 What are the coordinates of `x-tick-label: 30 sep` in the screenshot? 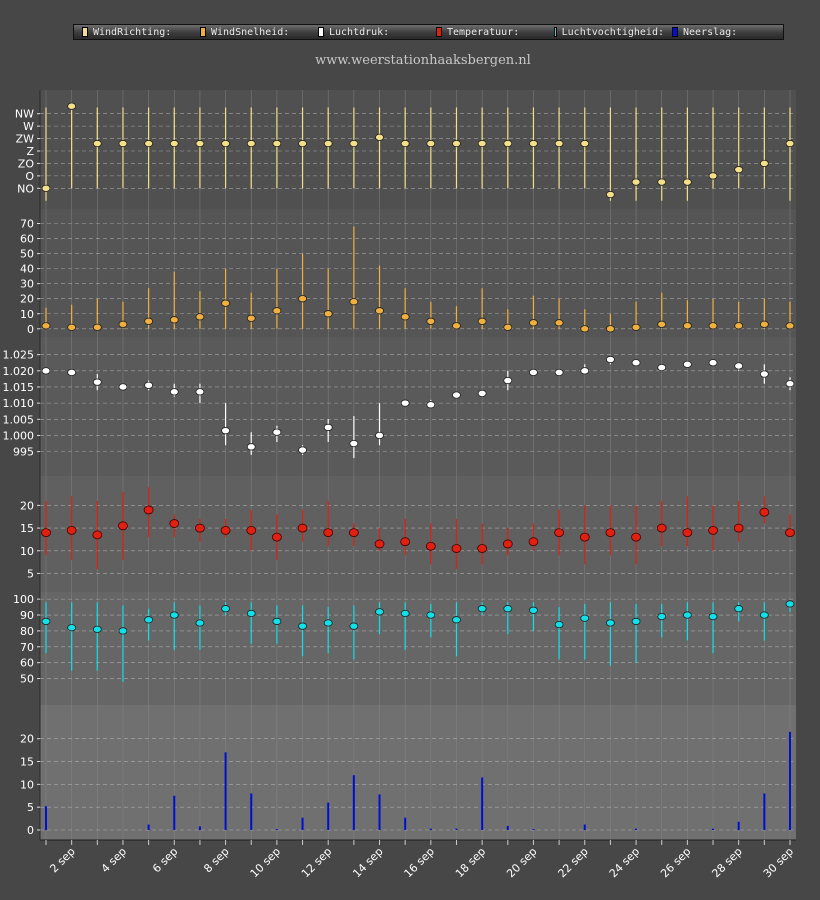 It's located at (778, 862).